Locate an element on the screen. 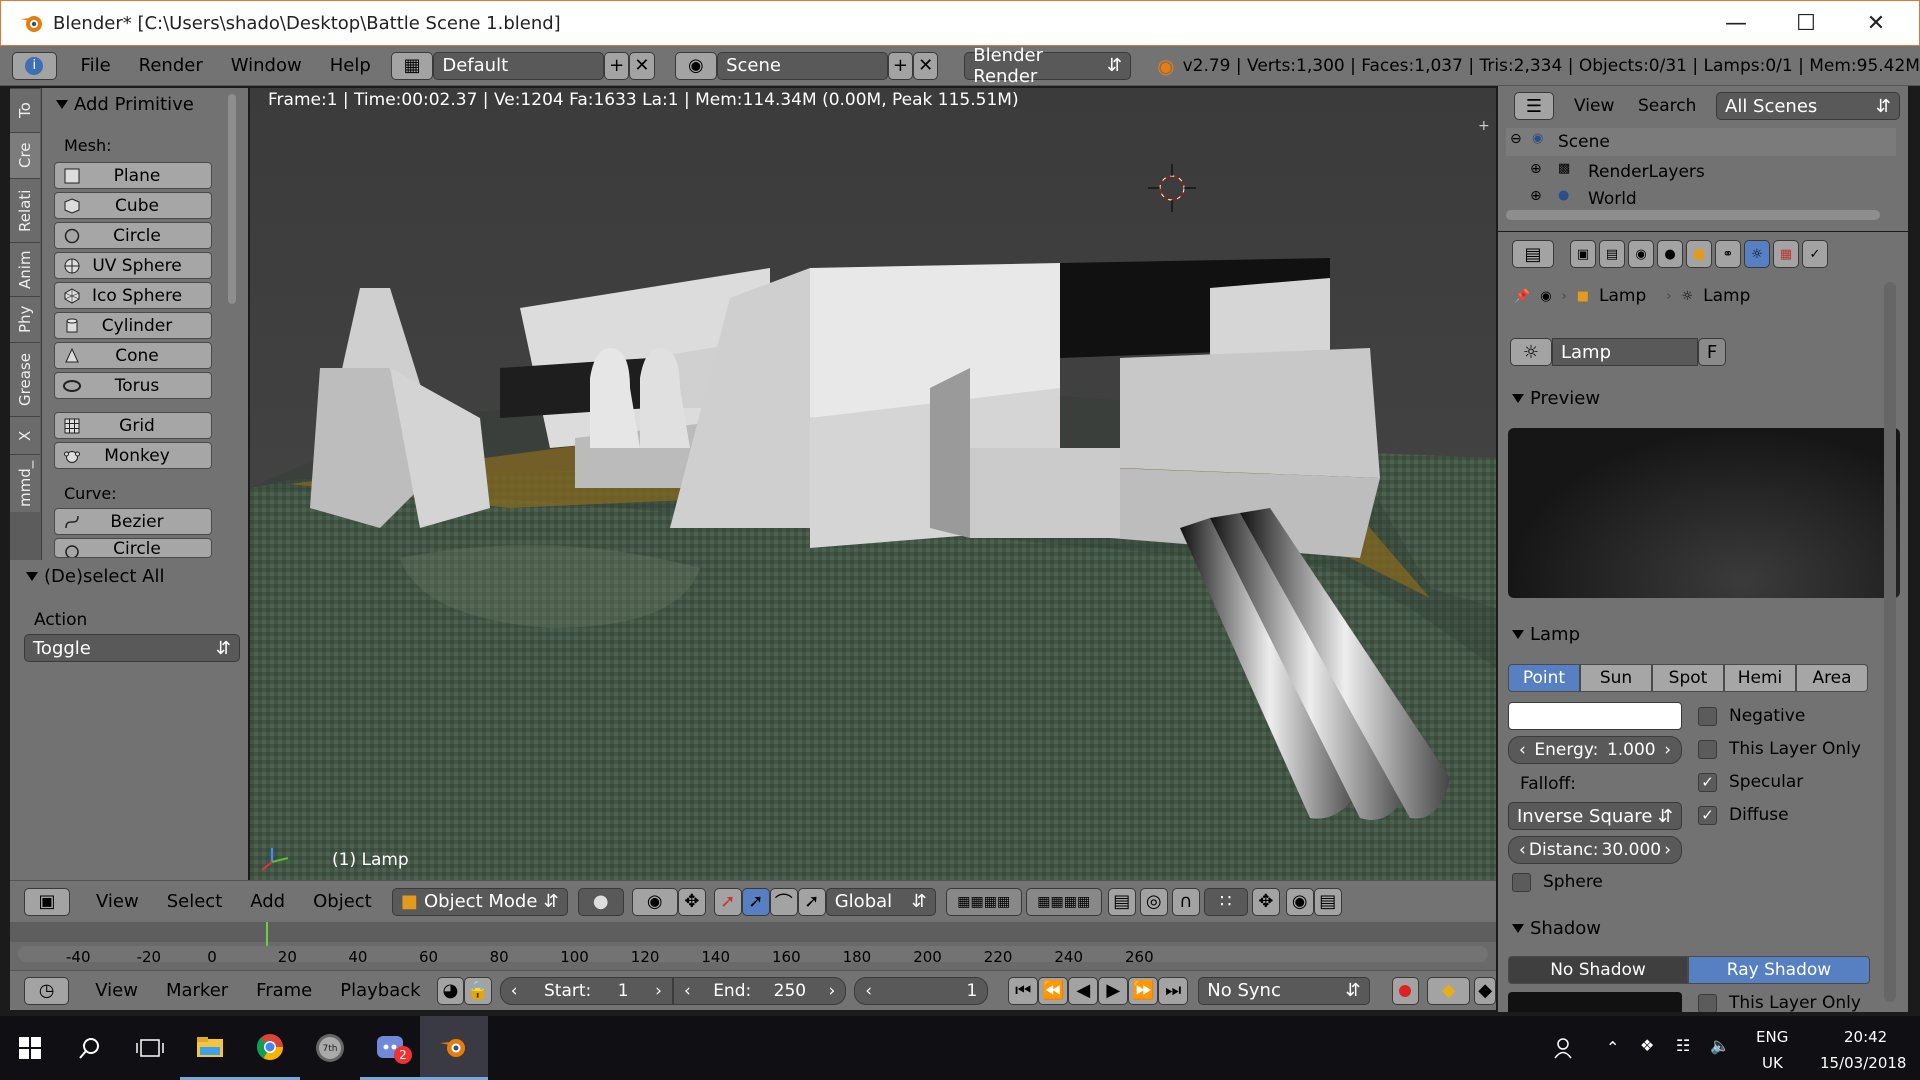 Image resolution: width=1920 pixels, height=1080 pixels. shadow-panel-header: Shadow is located at coordinates (1556, 928).